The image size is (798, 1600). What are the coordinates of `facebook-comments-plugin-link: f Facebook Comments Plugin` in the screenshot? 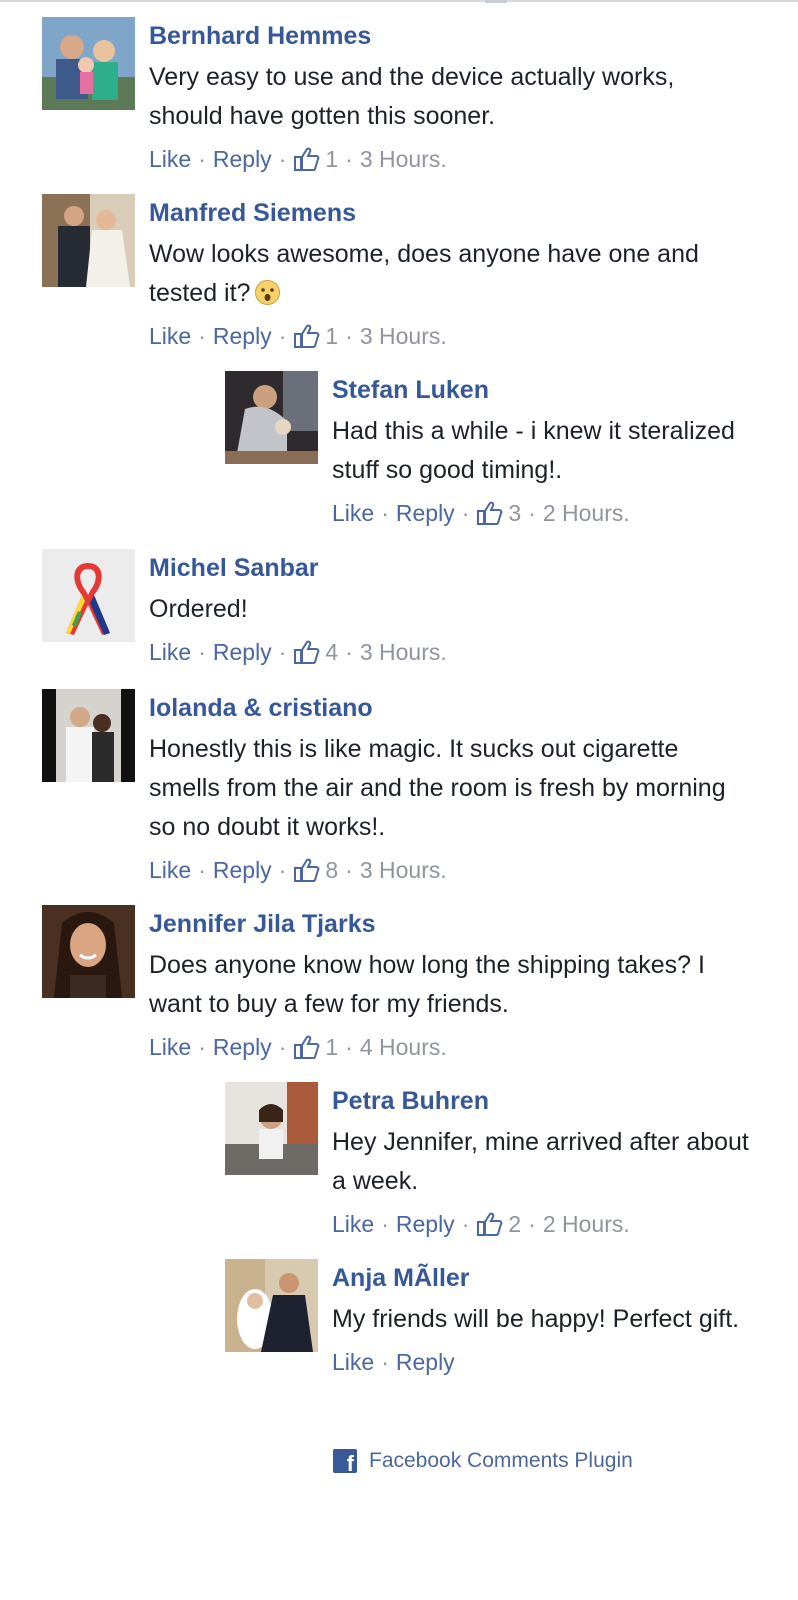 It's located at (483, 1461).